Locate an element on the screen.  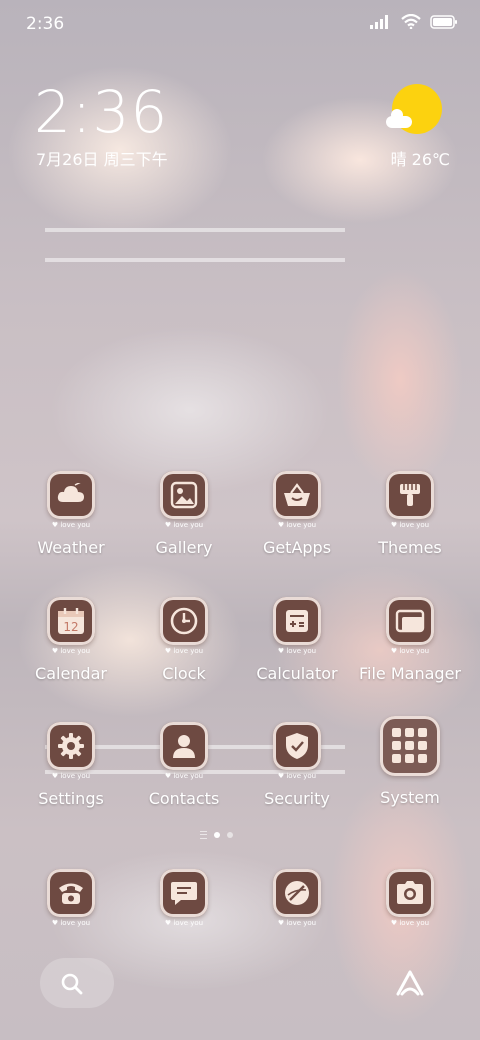
app-folder-system: System is located at coordinates (410, 761).